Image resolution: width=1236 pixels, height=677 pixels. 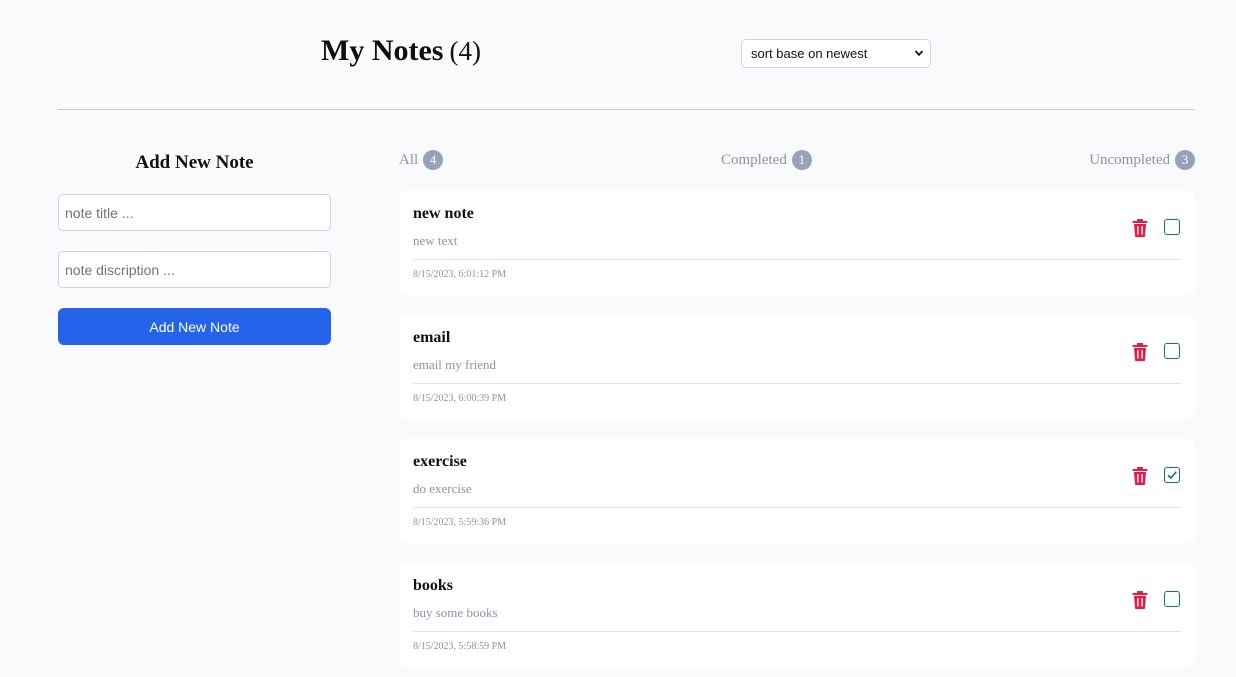 I want to click on tab-completed-label: Completed, so click(x=754, y=159).